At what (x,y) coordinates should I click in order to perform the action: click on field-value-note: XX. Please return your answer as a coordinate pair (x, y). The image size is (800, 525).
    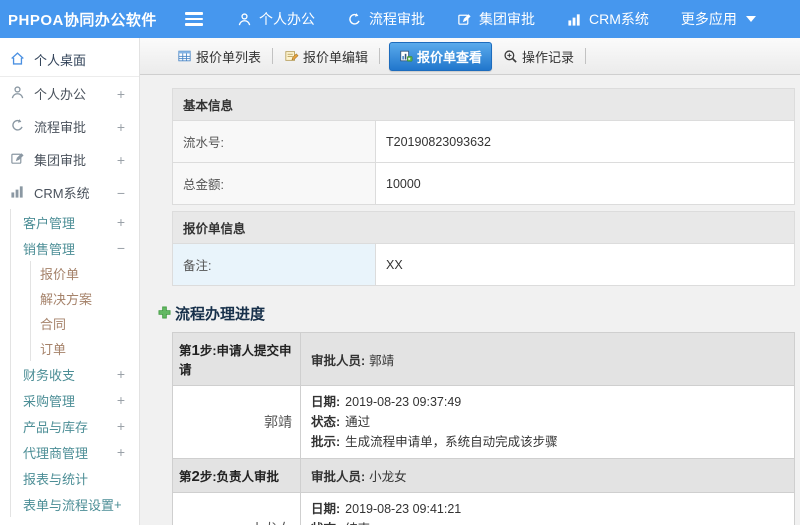
    Looking at the image, I should click on (585, 264).